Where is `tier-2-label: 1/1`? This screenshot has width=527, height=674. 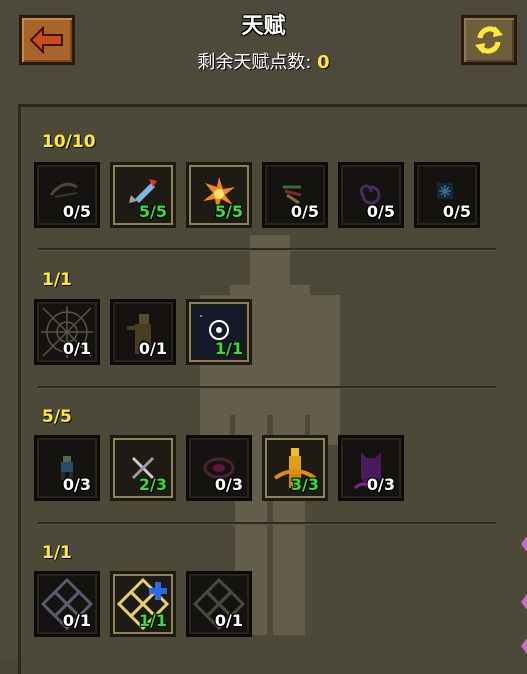
tier-2-label: 1/1 is located at coordinates (57, 280).